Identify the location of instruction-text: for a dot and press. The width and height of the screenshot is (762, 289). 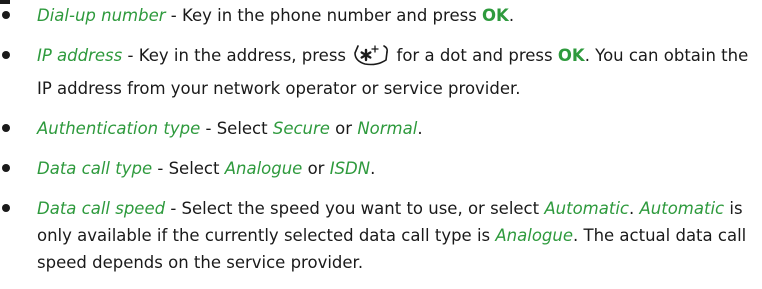
(474, 55).